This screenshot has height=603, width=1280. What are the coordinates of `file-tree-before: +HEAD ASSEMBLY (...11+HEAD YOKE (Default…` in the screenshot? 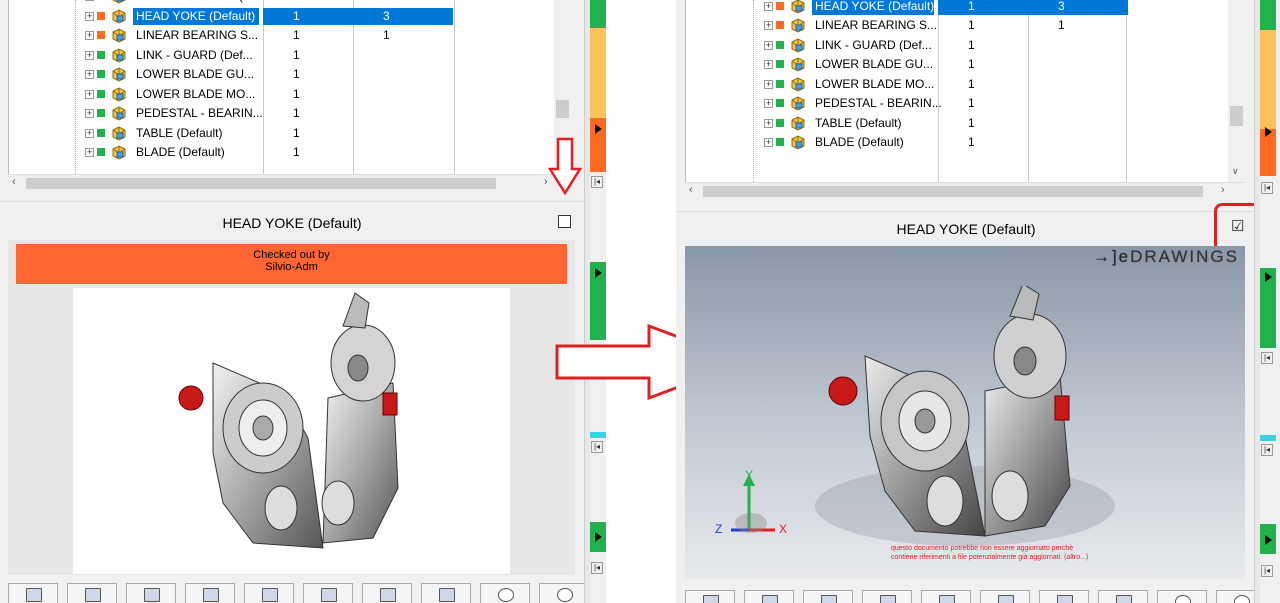 It's located at (289, 87).